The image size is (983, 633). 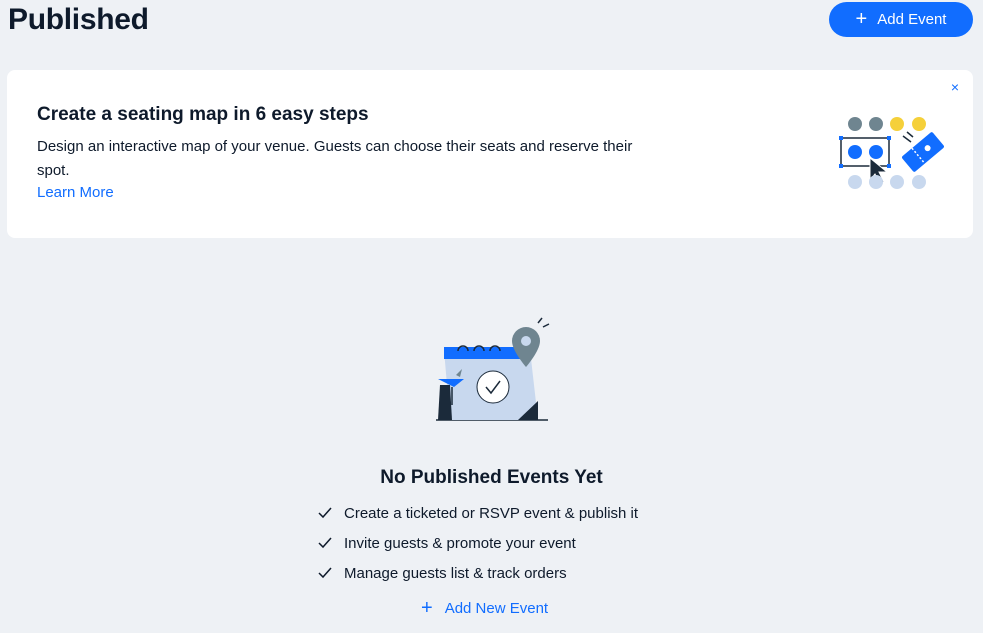 I want to click on list-item: Invite guests & promote your event, so click(x=478, y=543).